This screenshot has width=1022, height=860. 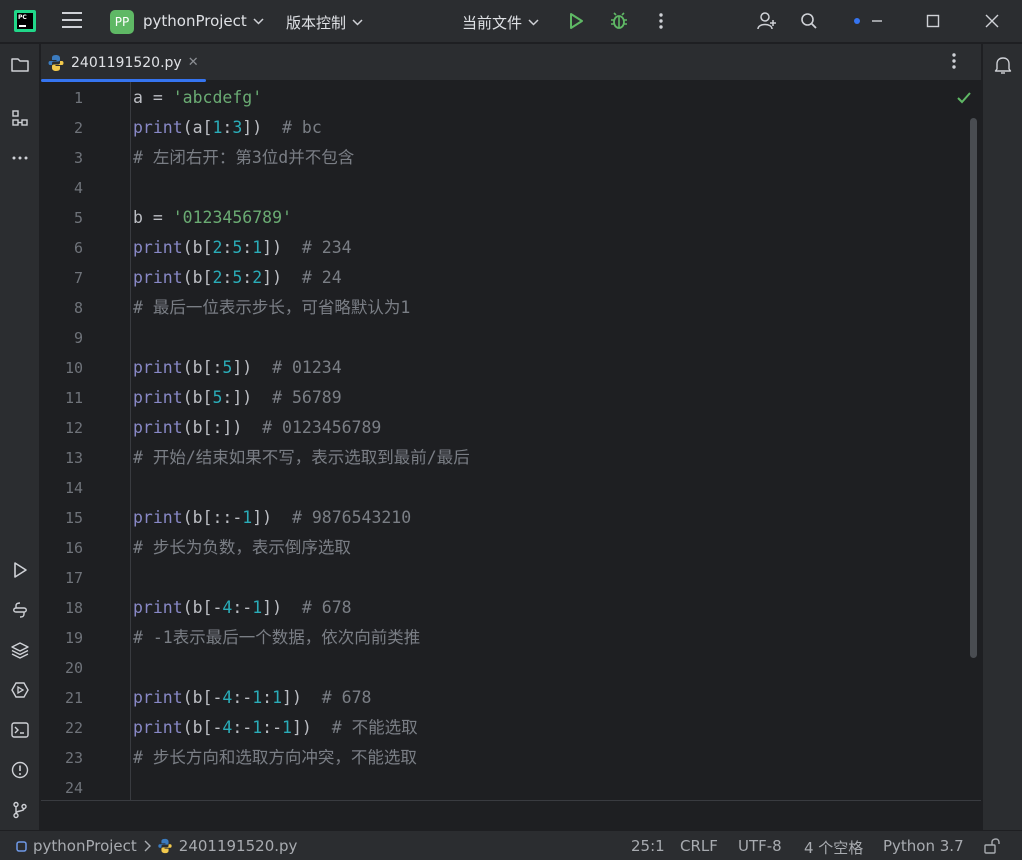 I want to click on code-line: 2 print(a[1:3]) # bc, so click(x=511, y=128).